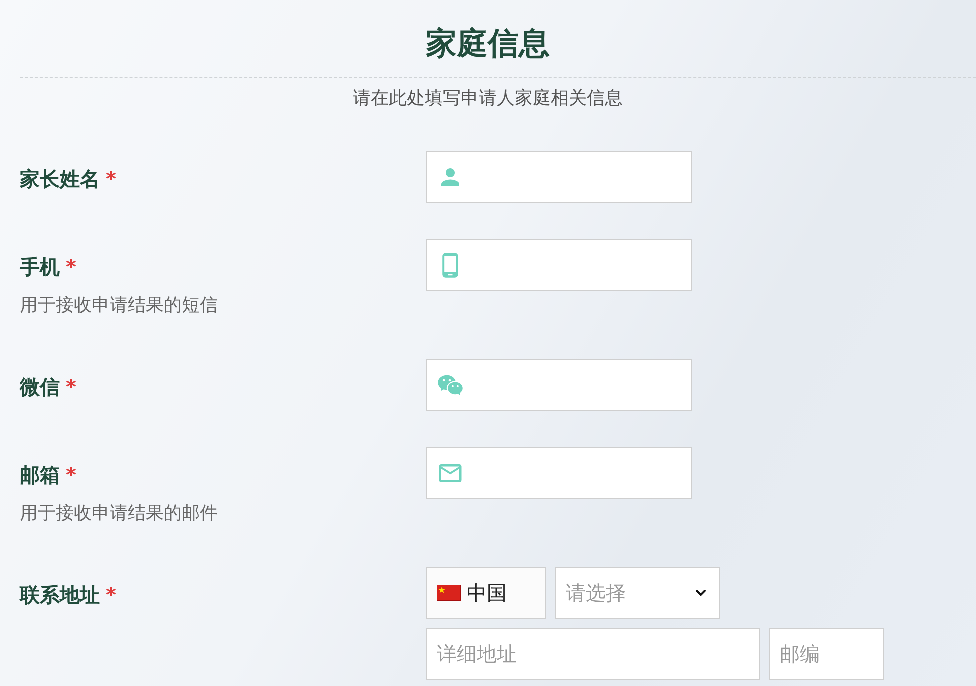 The image size is (976, 686). What do you see at coordinates (119, 306) in the screenshot?
I see `field-hint: 用于接收申请结果的短信` at bounding box center [119, 306].